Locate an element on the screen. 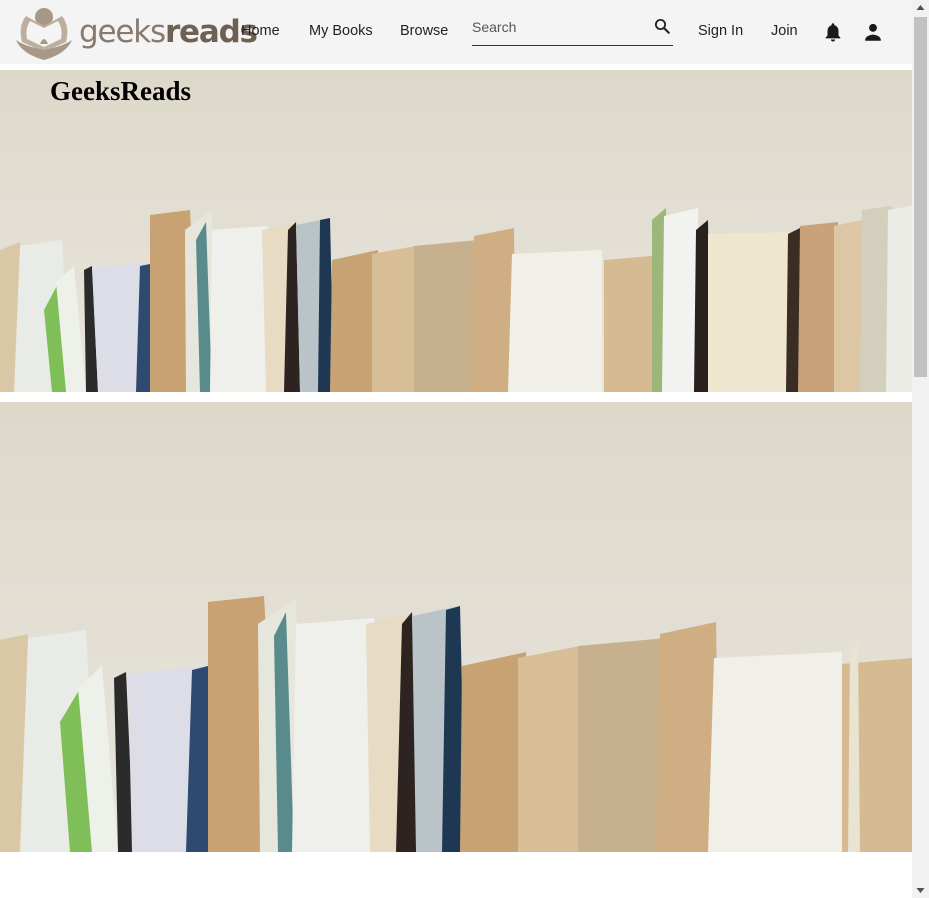  scroll-up-arrow-icon is located at coordinates (920, 8).